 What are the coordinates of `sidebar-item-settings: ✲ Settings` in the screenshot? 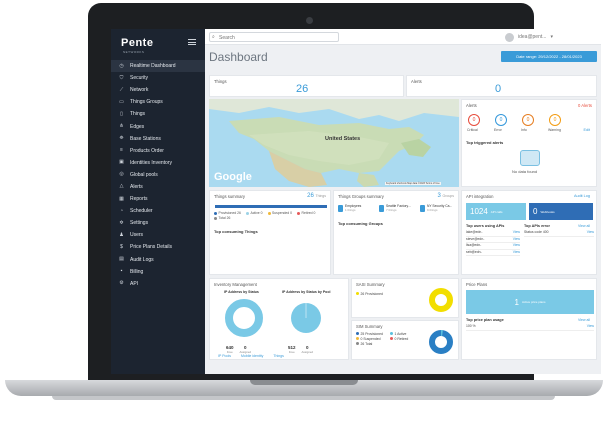 It's located at (158, 223).